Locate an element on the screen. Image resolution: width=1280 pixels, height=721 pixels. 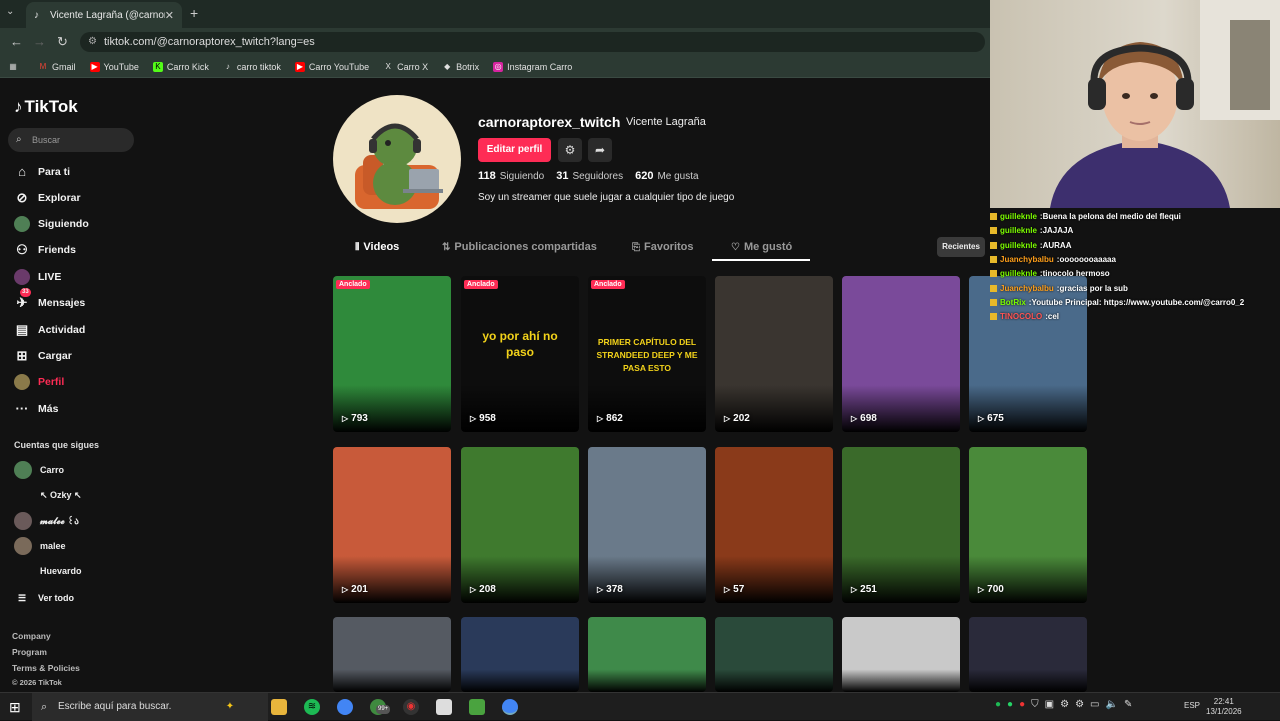
followed-account: Huevardo is located at coordinates (48, 571).